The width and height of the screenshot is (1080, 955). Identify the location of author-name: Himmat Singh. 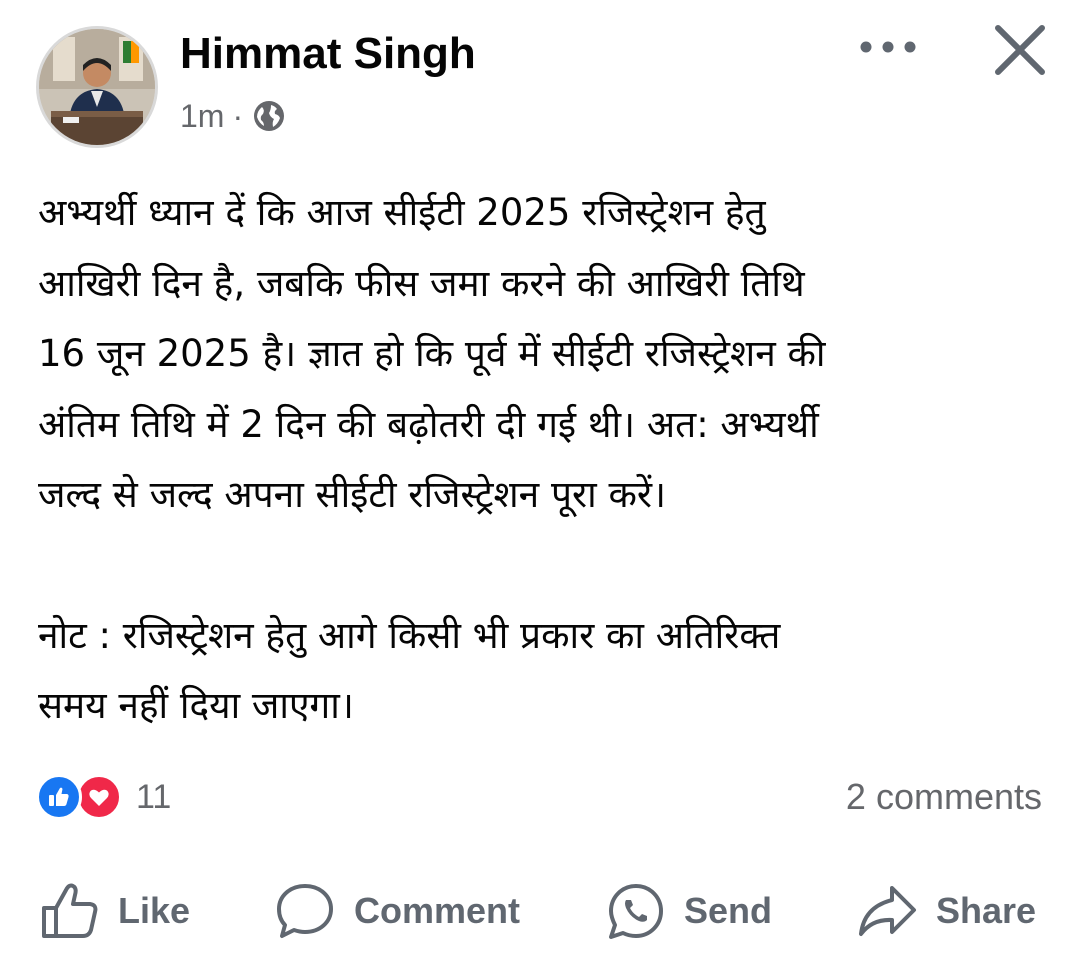
(328, 54).